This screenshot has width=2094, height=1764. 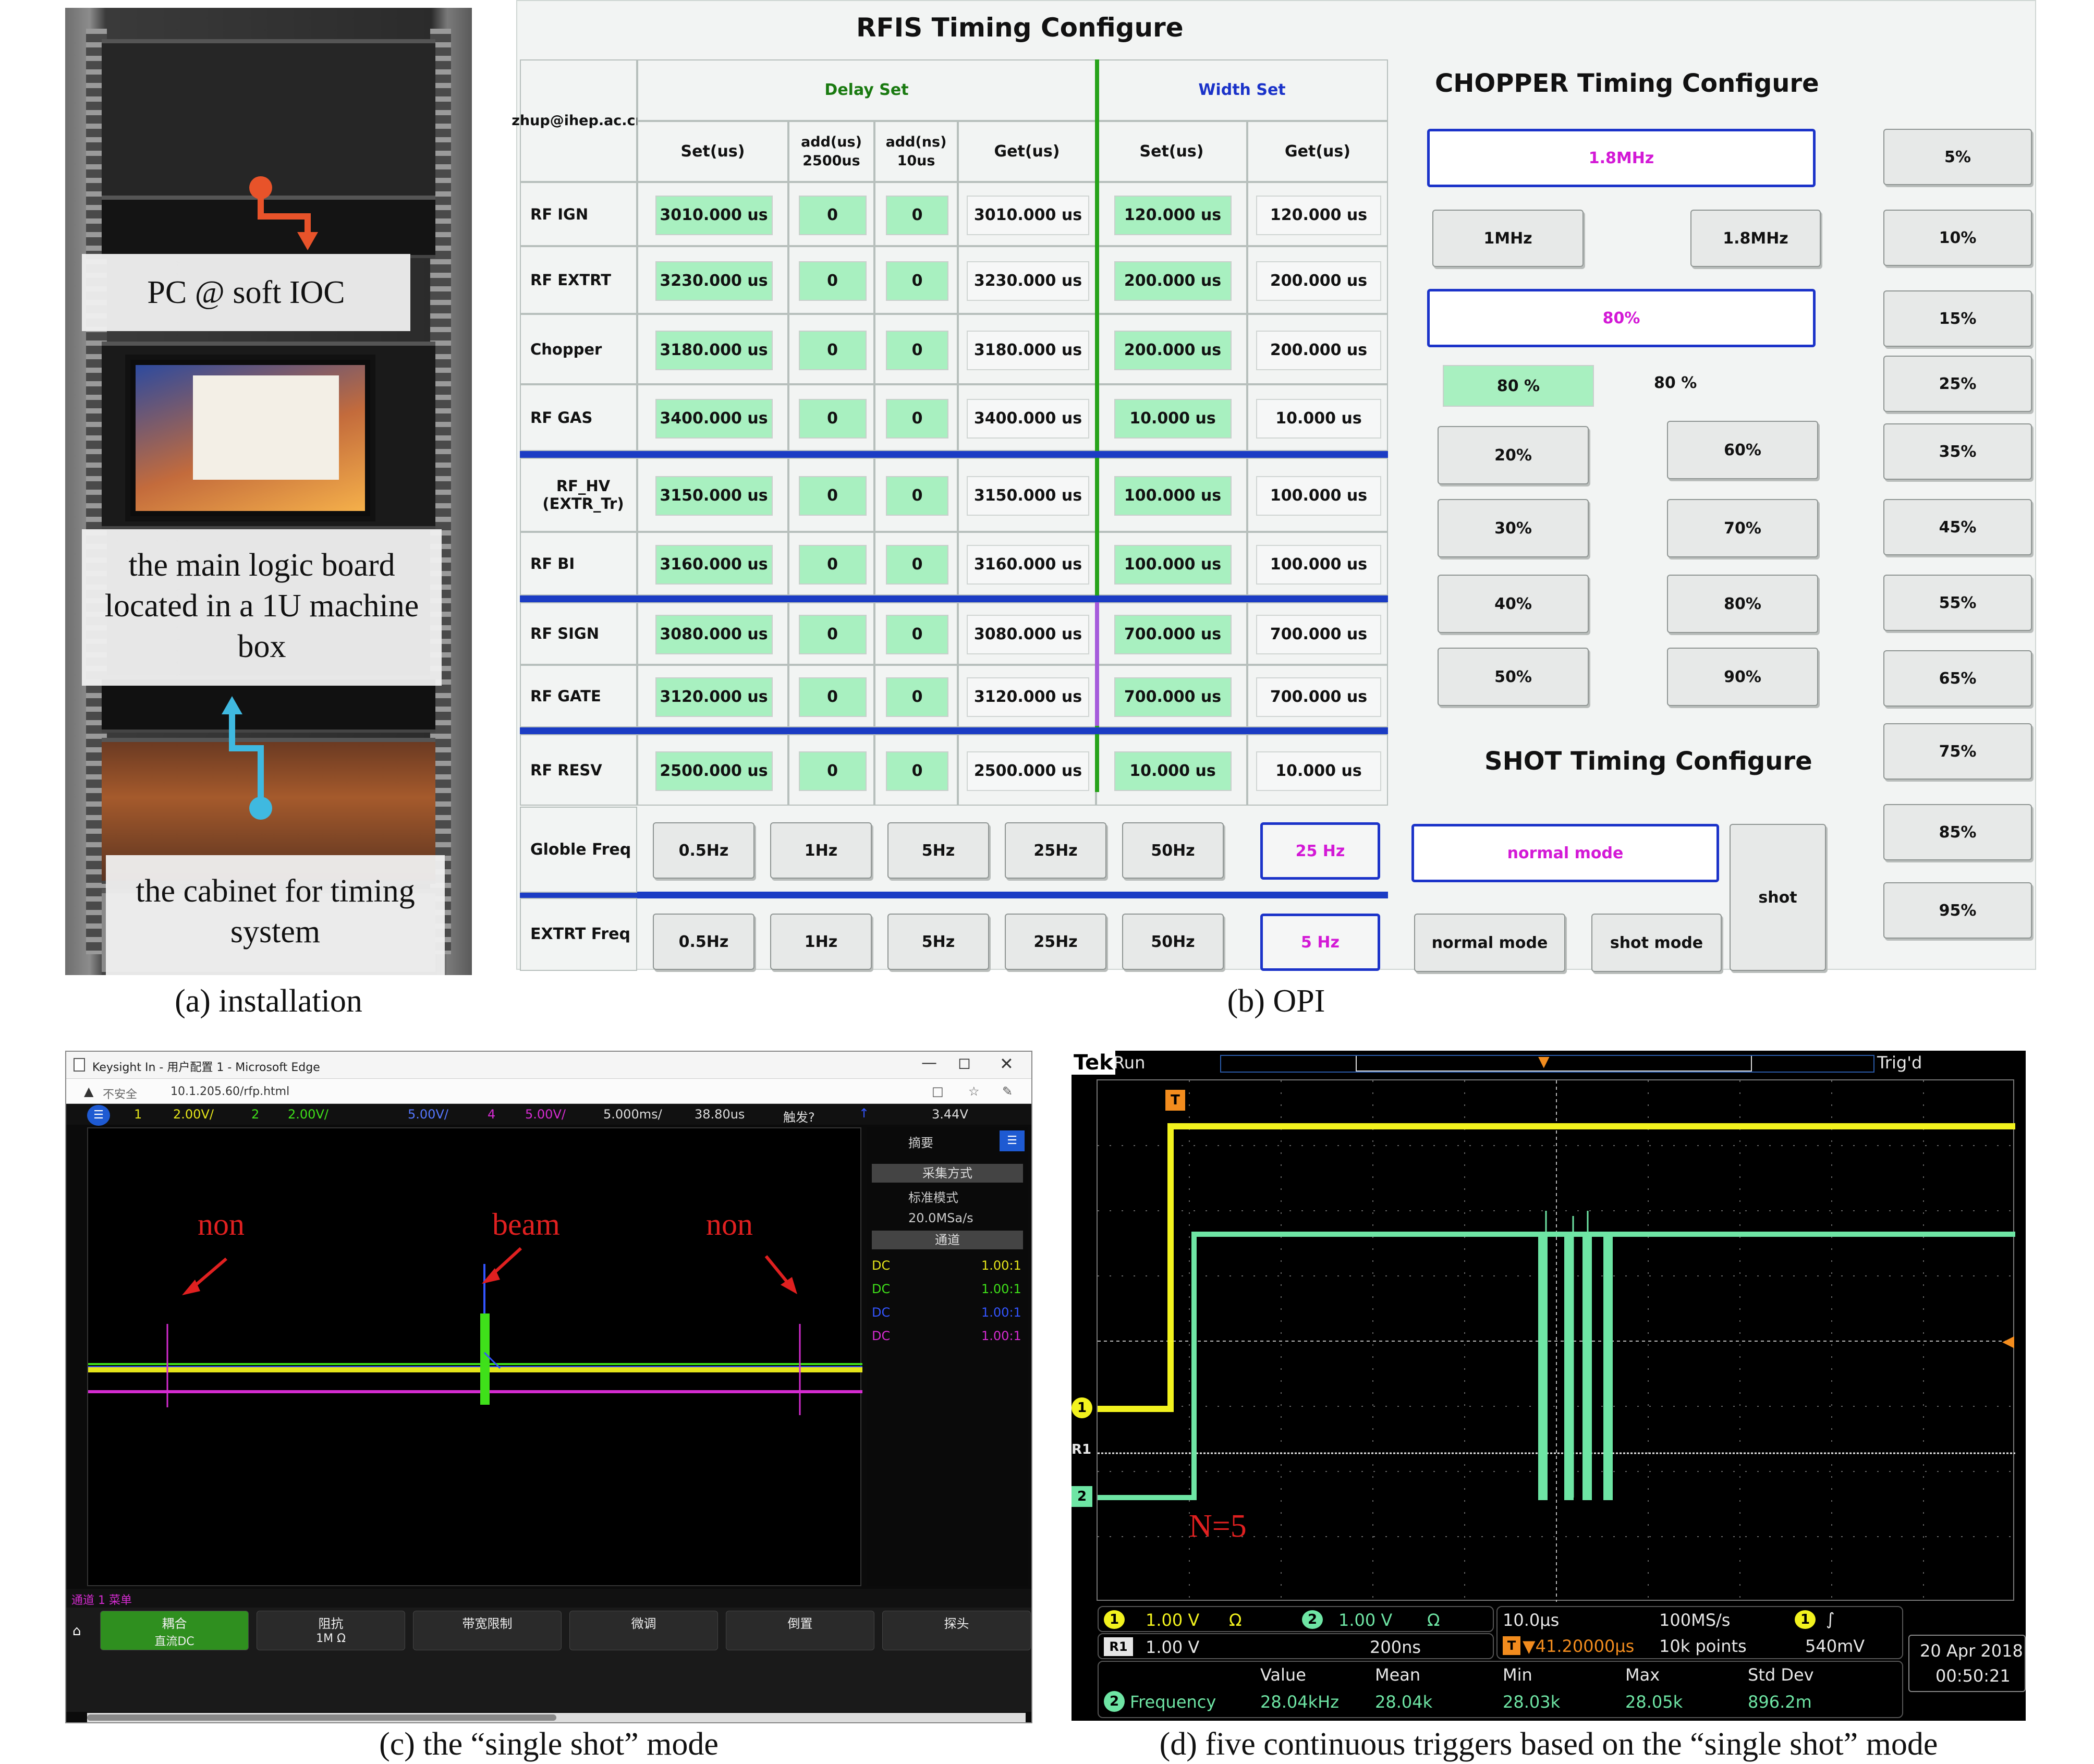 What do you see at coordinates (938, 942) in the screenshot?
I see `extrt-freq-button: 5Hz` at bounding box center [938, 942].